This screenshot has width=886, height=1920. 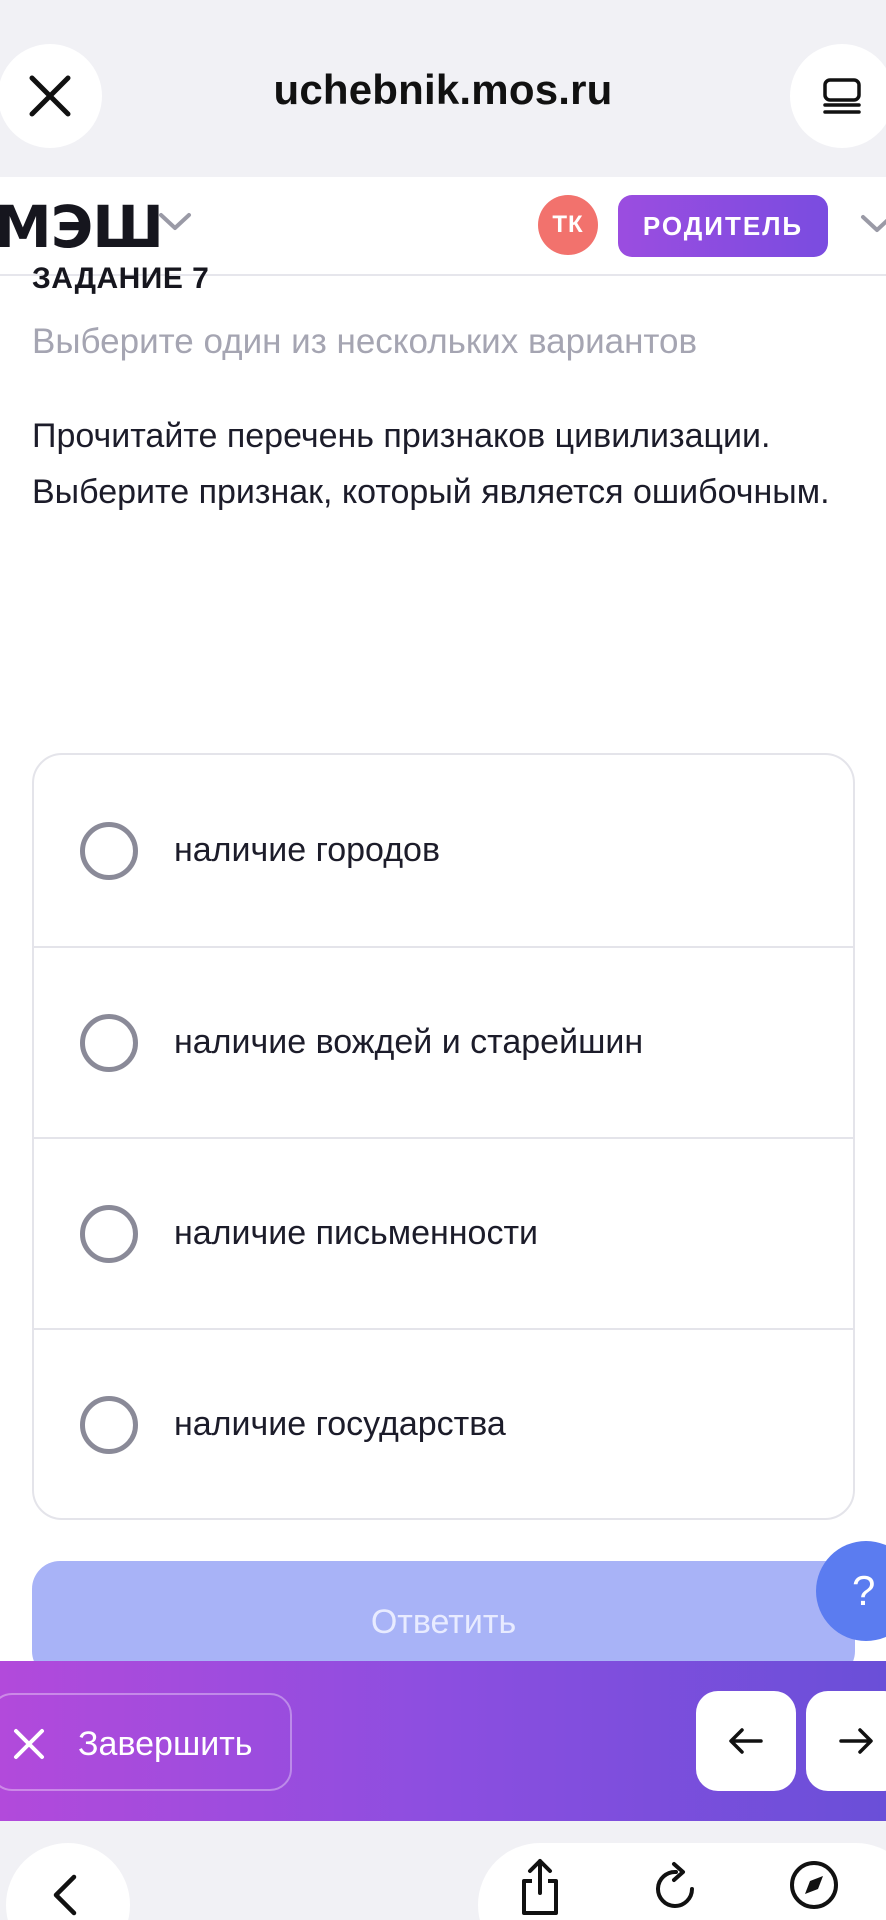 I want to click on option-4: наличие государства, so click(x=443, y=1423).